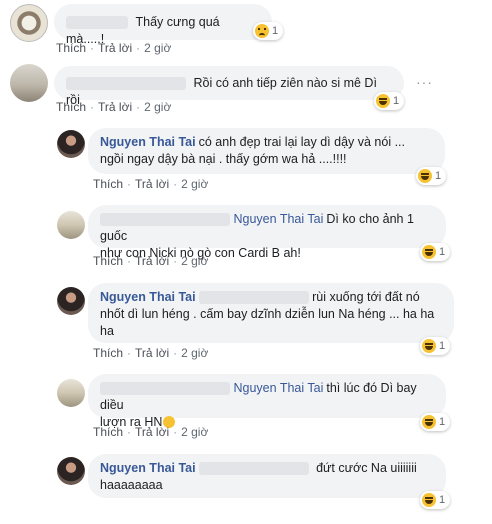 This screenshot has width=492, height=524. I want to click on comment-bubble: Rồi có anh tiếp ziên nào si mê Dì rồi, so click(229, 86).